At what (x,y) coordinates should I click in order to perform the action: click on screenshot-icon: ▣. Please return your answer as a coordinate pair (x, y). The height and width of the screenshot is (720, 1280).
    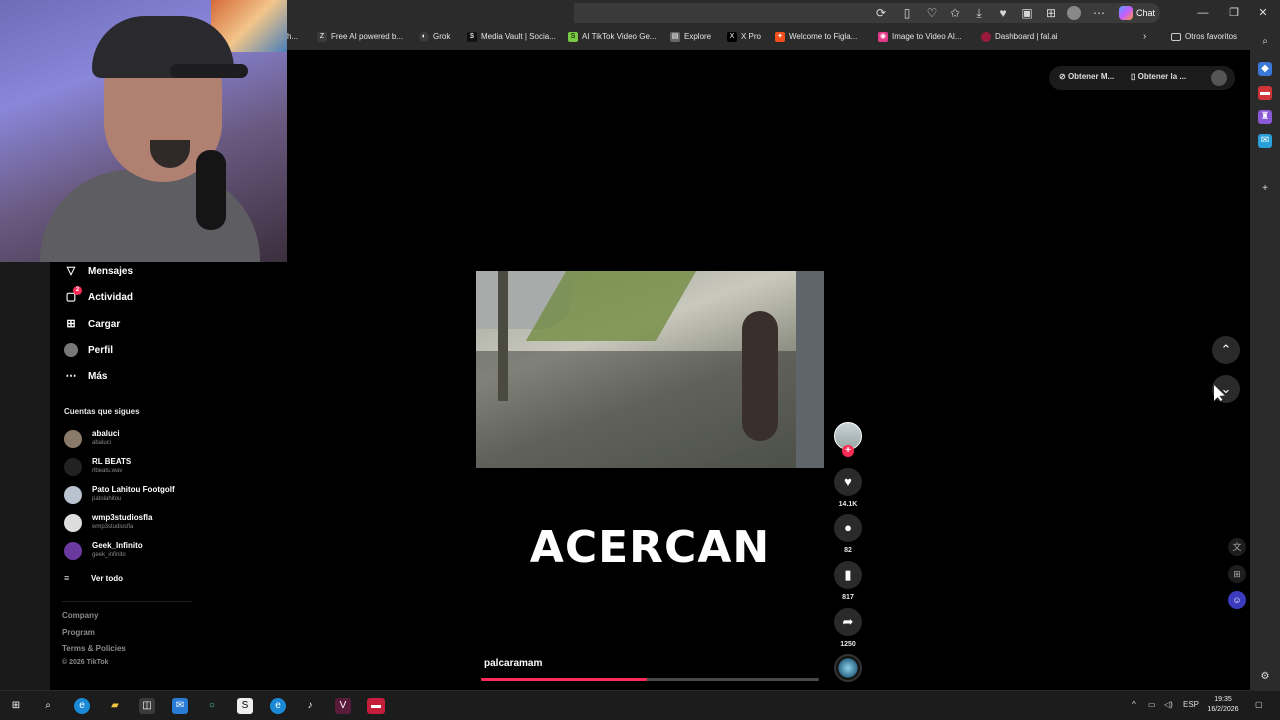
    Looking at the image, I should click on (1027, 13).